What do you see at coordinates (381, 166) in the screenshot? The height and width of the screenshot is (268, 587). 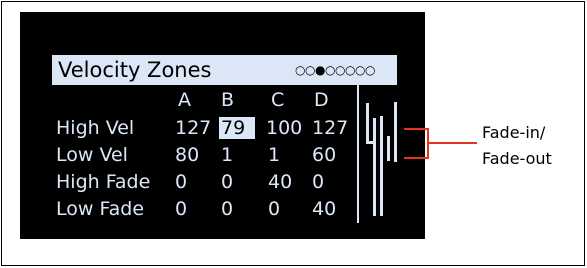 I see `zone-bar-c` at bounding box center [381, 166].